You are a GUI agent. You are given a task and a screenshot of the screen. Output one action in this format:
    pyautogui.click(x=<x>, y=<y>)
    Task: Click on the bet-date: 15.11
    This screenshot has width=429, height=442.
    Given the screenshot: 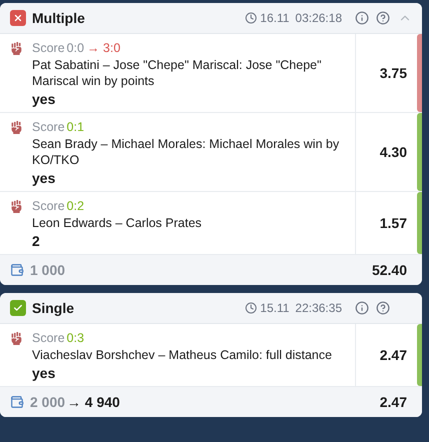 What is the action you would take?
    pyautogui.click(x=275, y=308)
    